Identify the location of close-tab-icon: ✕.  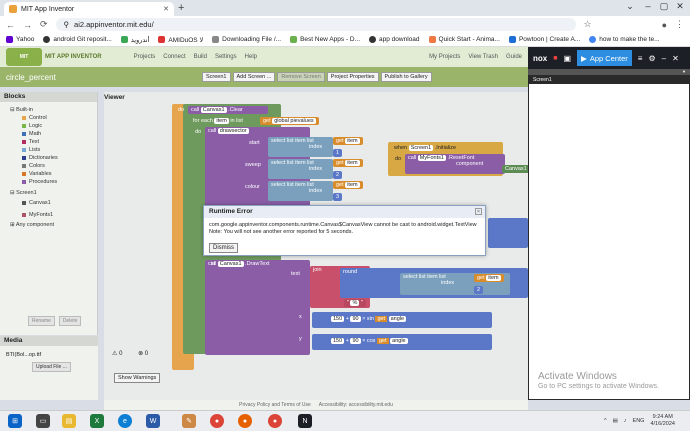
(166, 9).